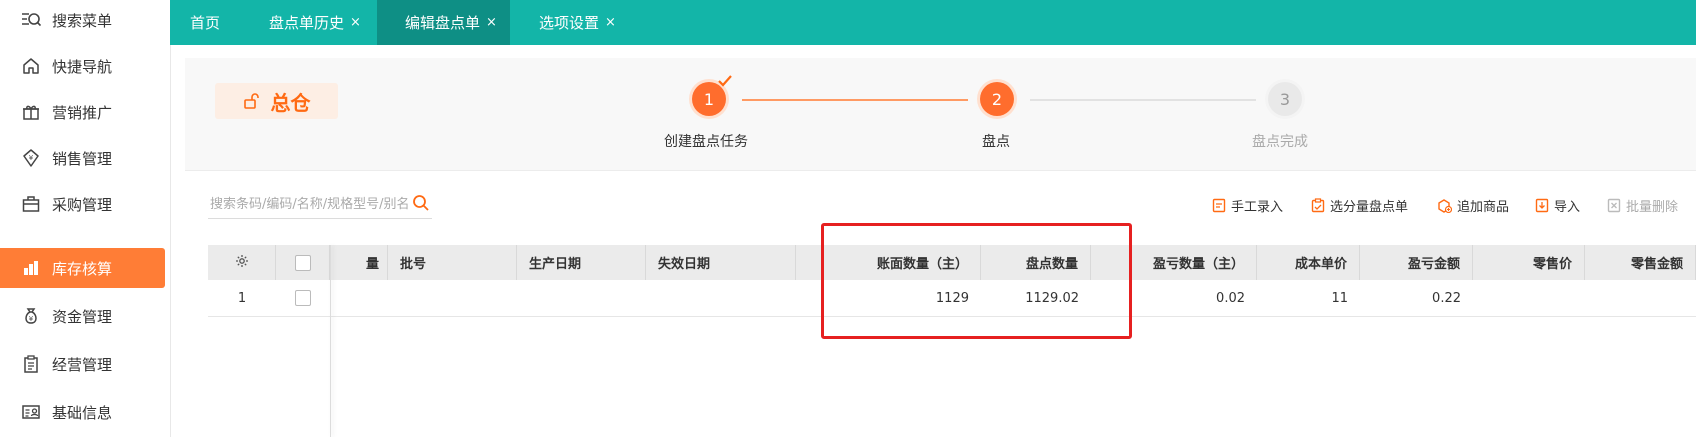 This screenshot has height=437, width=1696. What do you see at coordinates (1280, 142) in the screenshot?
I see `step-3-label: 盘点完成` at bounding box center [1280, 142].